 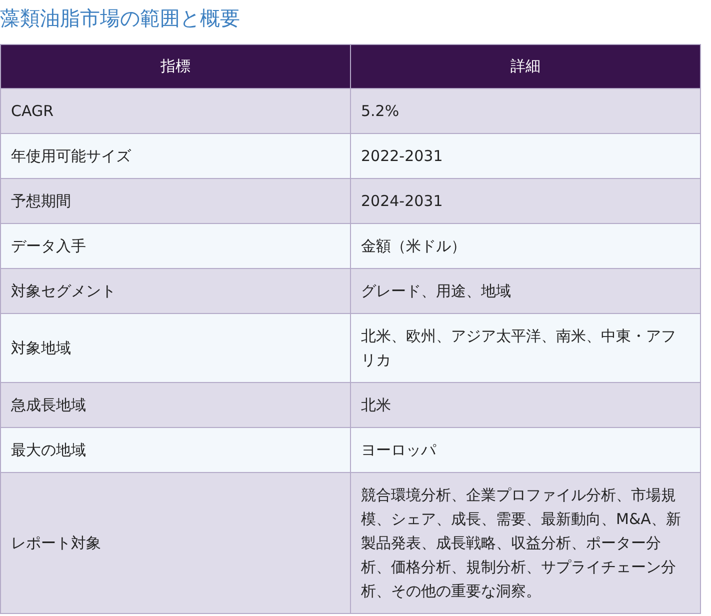 I want to click on column-header: 詳細, so click(x=525, y=66).